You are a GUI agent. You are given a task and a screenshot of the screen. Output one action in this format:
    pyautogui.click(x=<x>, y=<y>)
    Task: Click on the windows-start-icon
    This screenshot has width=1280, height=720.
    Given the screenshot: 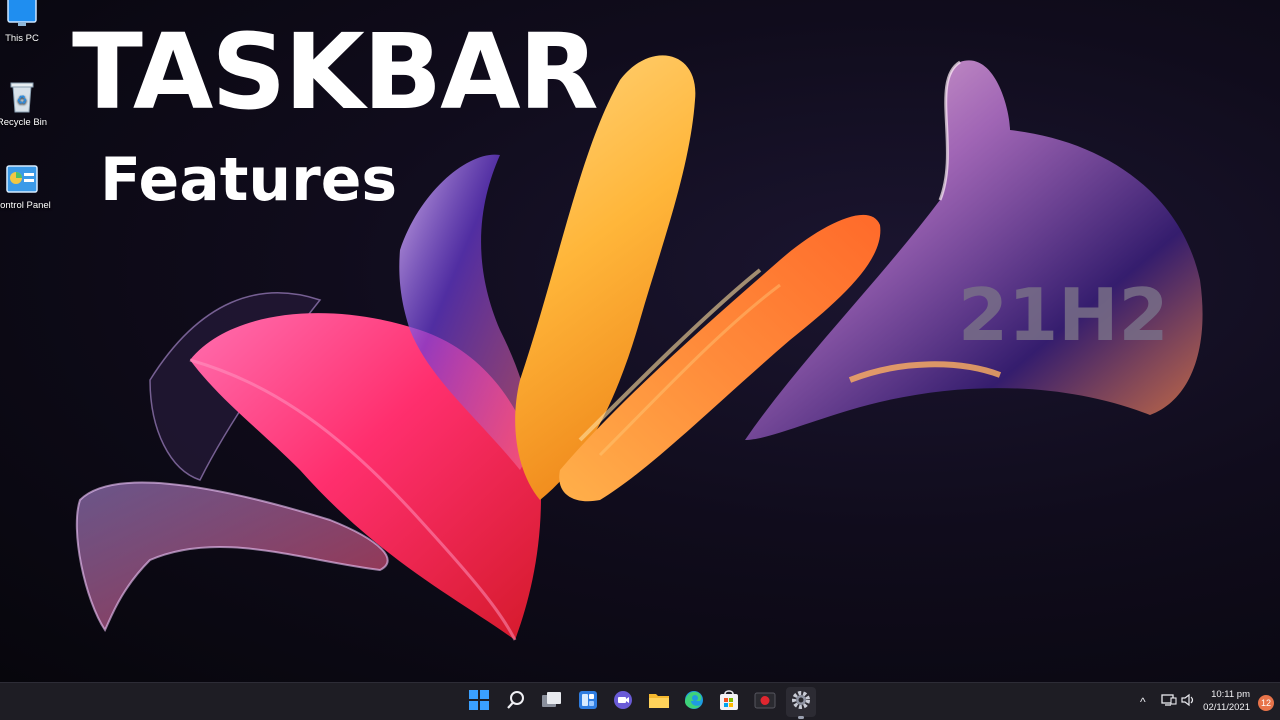 What is the action you would take?
    pyautogui.click(x=479, y=702)
    